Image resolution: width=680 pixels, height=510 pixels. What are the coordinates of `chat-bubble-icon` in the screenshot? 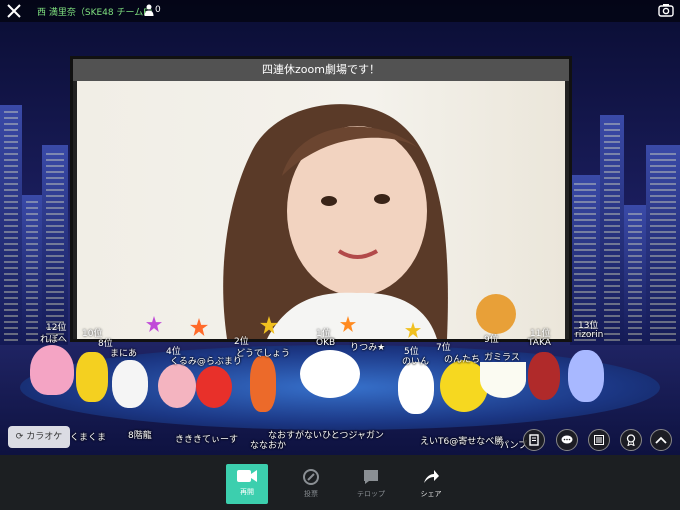 It's located at (567, 439).